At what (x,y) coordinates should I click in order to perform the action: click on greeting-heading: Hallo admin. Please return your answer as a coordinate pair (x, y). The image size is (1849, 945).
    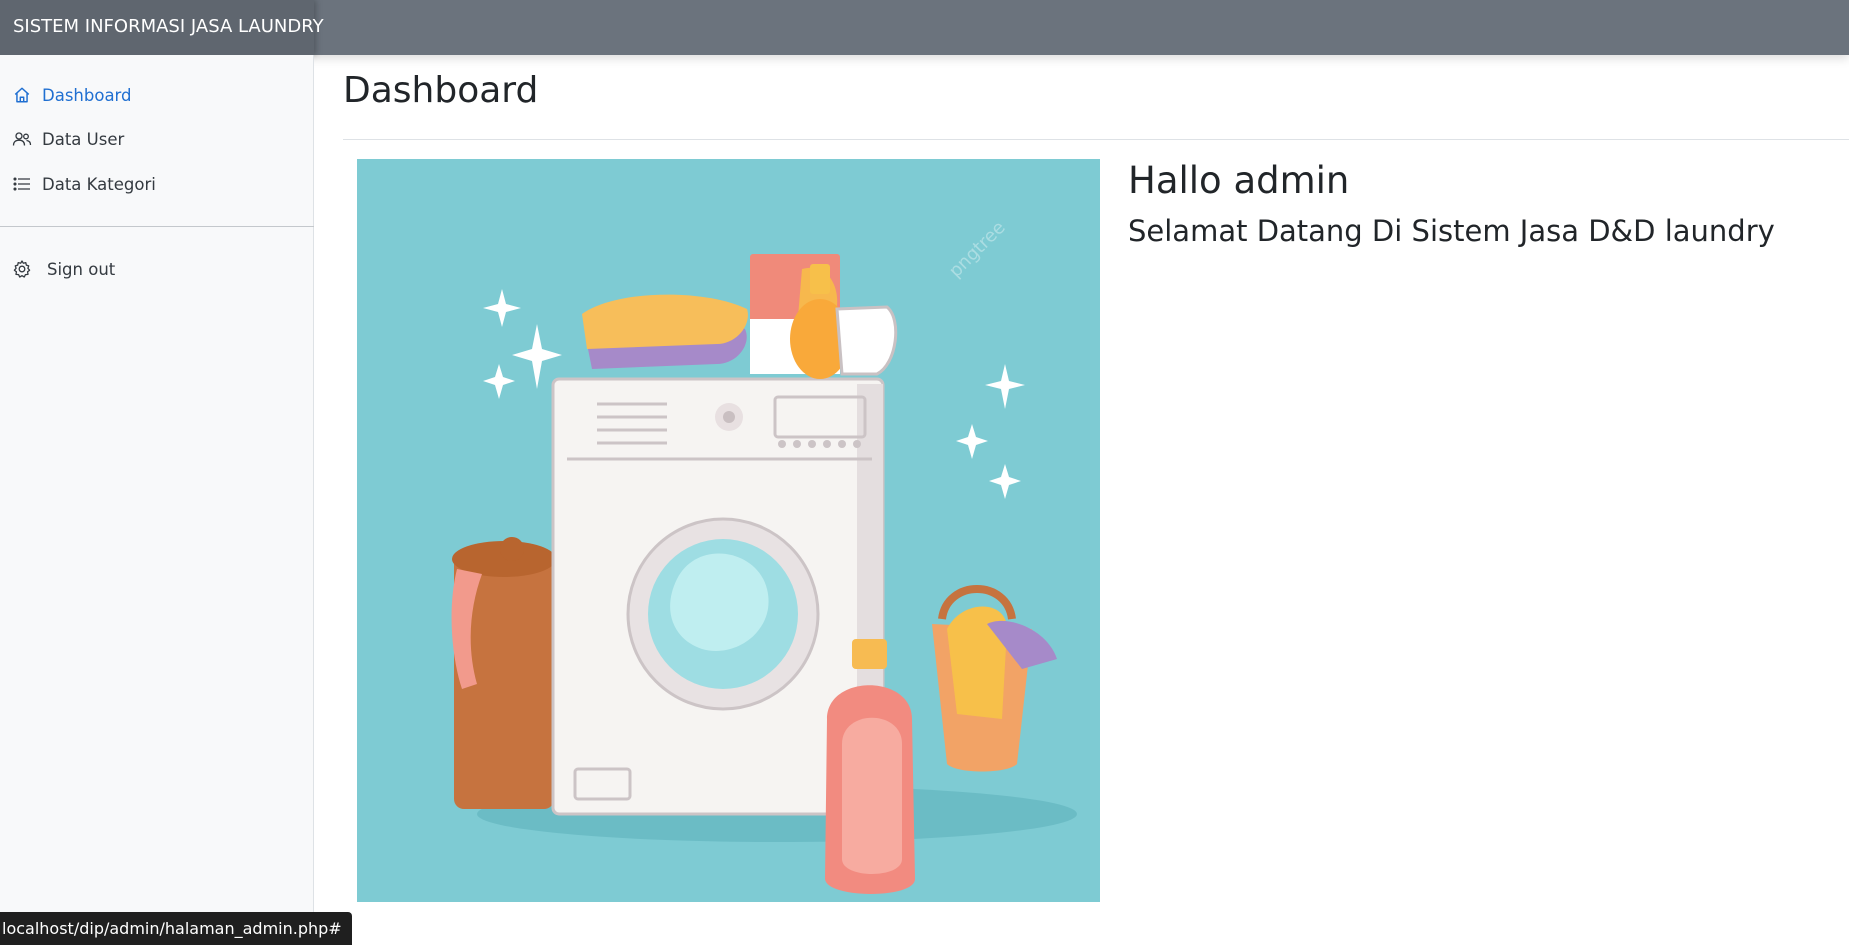
    Looking at the image, I should click on (1239, 180).